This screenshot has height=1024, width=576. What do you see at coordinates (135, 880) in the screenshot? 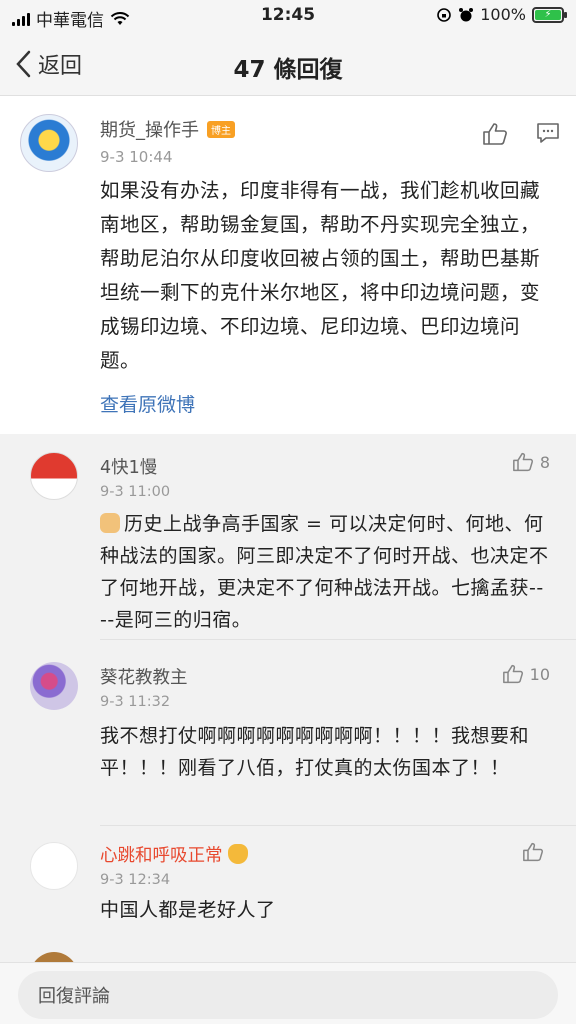
I see `comment-time: 9-3 12:34` at bounding box center [135, 880].